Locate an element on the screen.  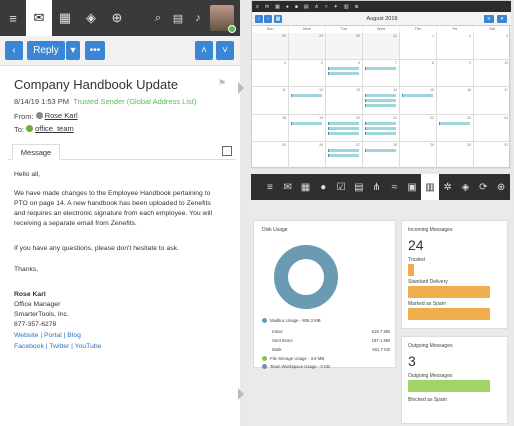
plus-icon: ⊕ is located at coordinates (357, 7).